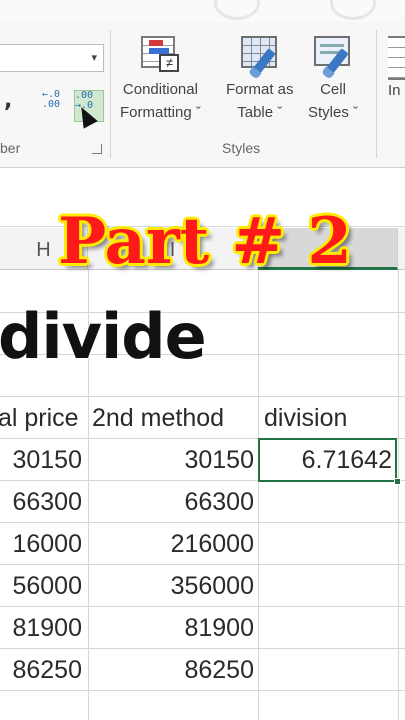  I want to click on header-cell-division: division, so click(305, 418).